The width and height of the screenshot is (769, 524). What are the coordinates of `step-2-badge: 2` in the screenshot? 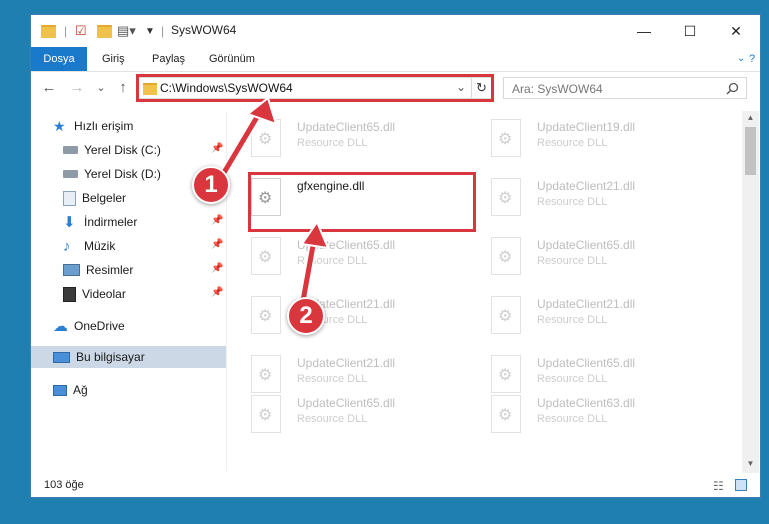 It's located at (306, 316).